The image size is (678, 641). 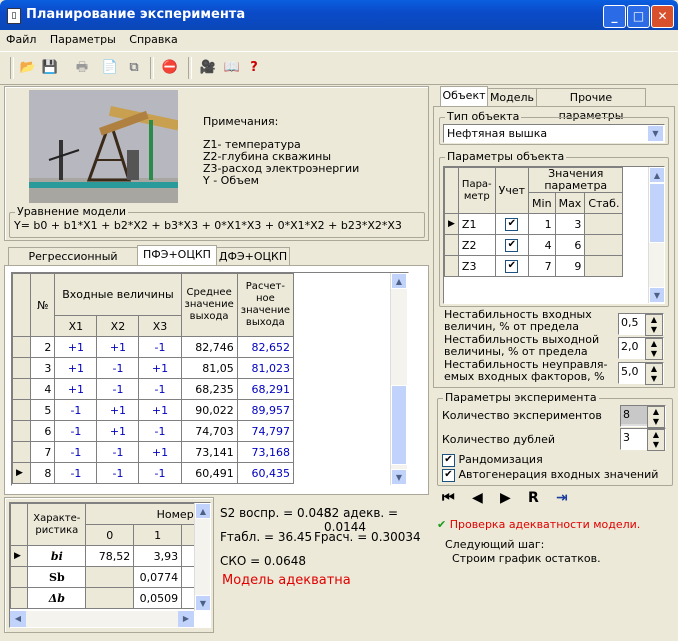 I want to click on open-file-icon: 📄, so click(x=110, y=68).